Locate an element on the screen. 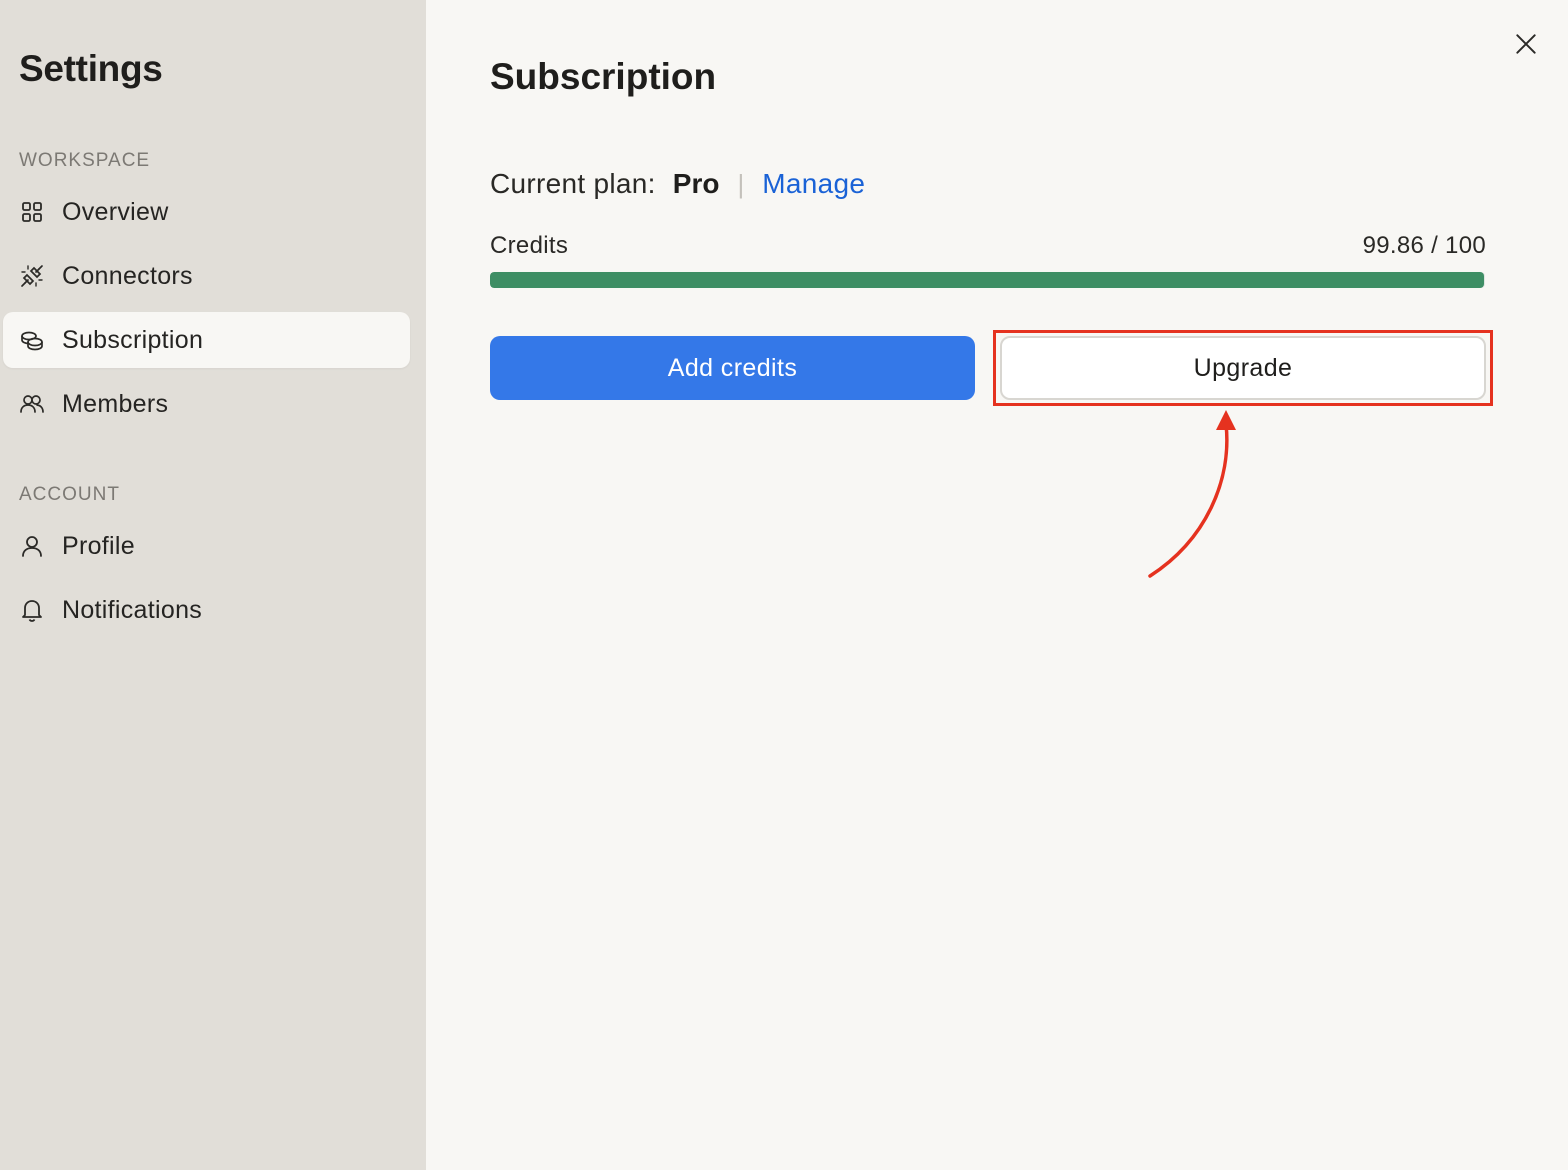  page-title: Subscription is located at coordinates (603, 76).